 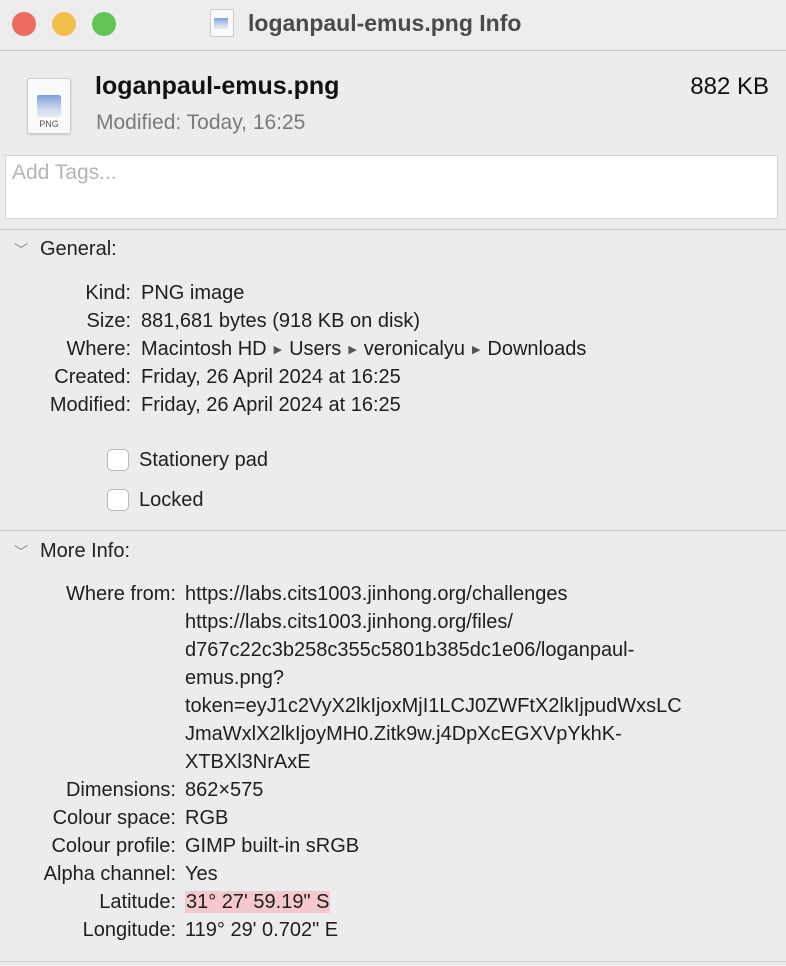 What do you see at coordinates (108, 293) in the screenshot?
I see `kind-label: Kind:` at bounding box center [108, 293].